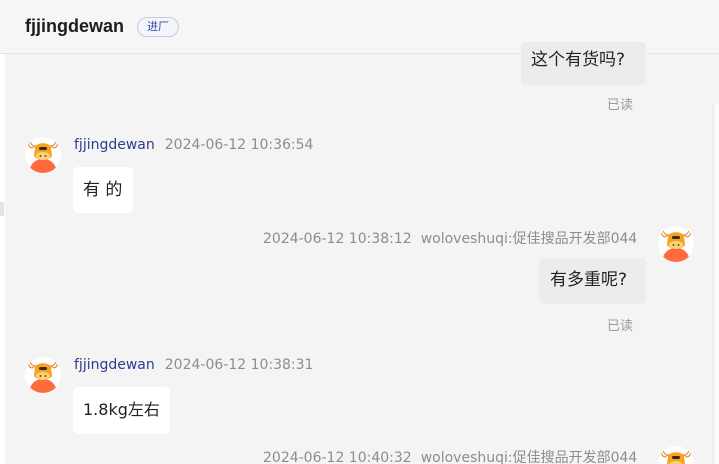 Image resolution: width=719 pixels, height=464 pixels. I want to click on message-text: 这个有货吗?, so click(578, 60).